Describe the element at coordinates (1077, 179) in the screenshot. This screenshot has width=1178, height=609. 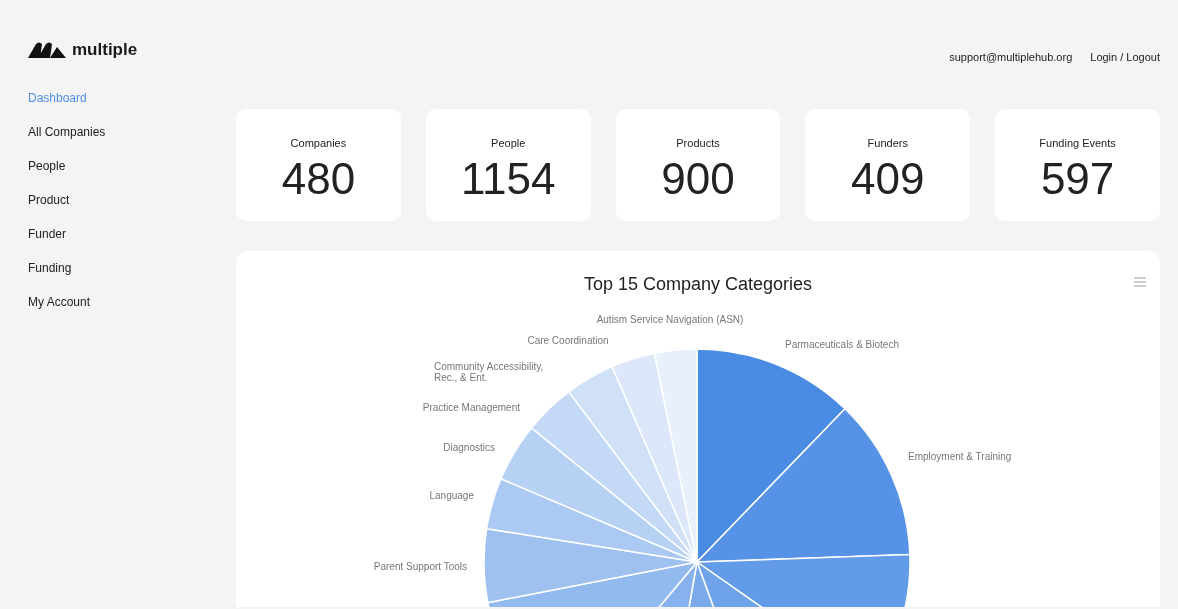
I see `stat-value: 597` at that location.